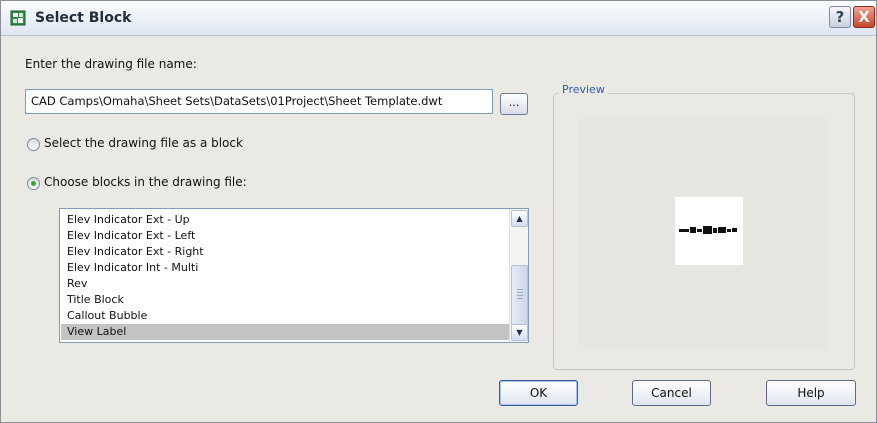  I want to click on preview-image, so click(709, 231).